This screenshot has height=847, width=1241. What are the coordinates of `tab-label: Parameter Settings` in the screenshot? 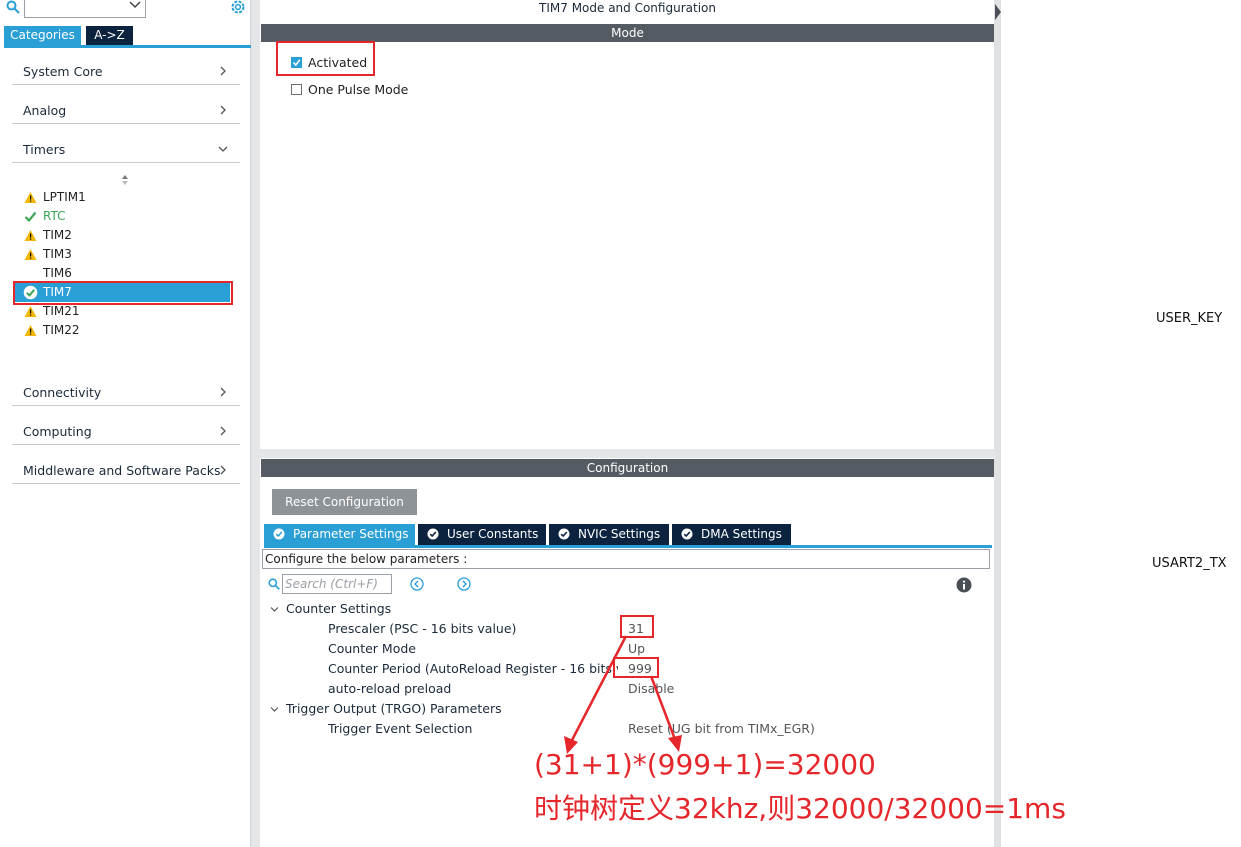 It's located at (351, 534).